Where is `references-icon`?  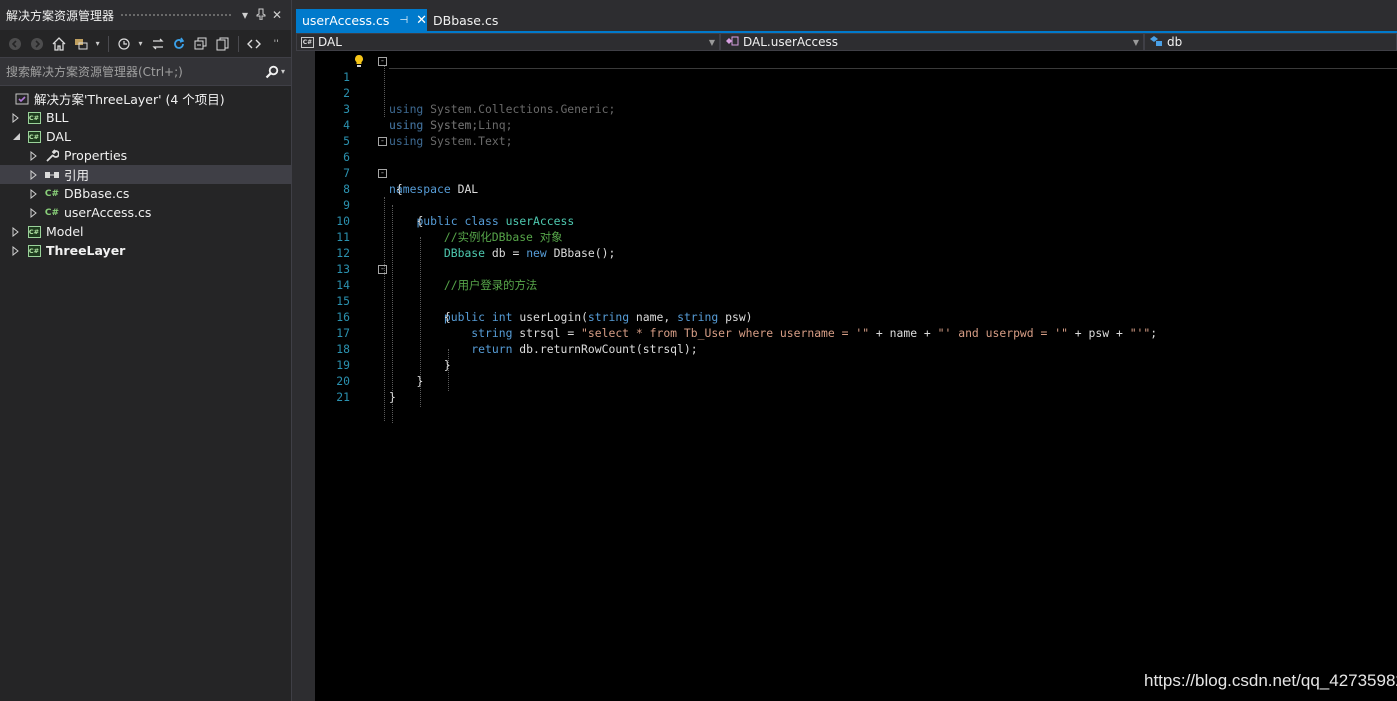
references-icon is located at coordinates (52, 175).